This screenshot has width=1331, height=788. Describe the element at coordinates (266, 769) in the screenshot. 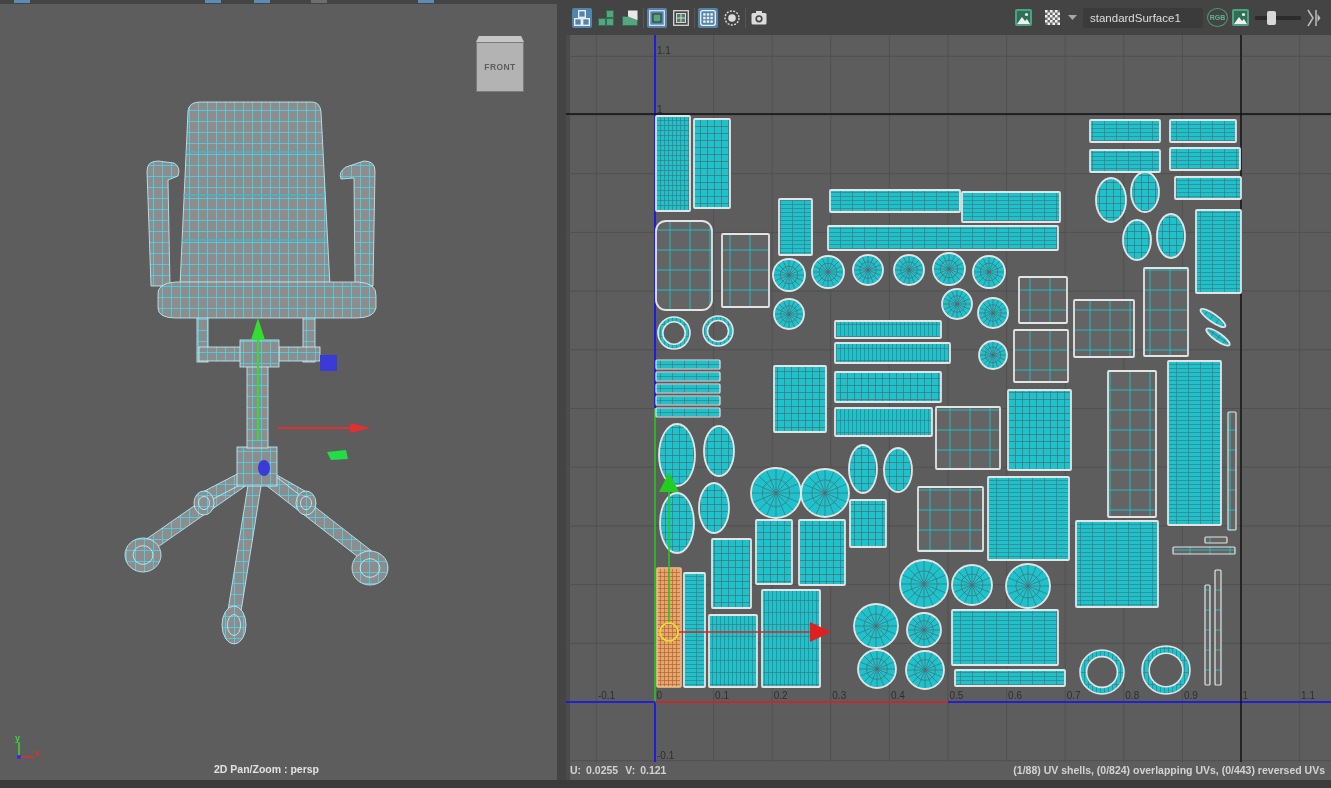

I see `camera-label: 2D Pan/Zoom : persp` at that location.